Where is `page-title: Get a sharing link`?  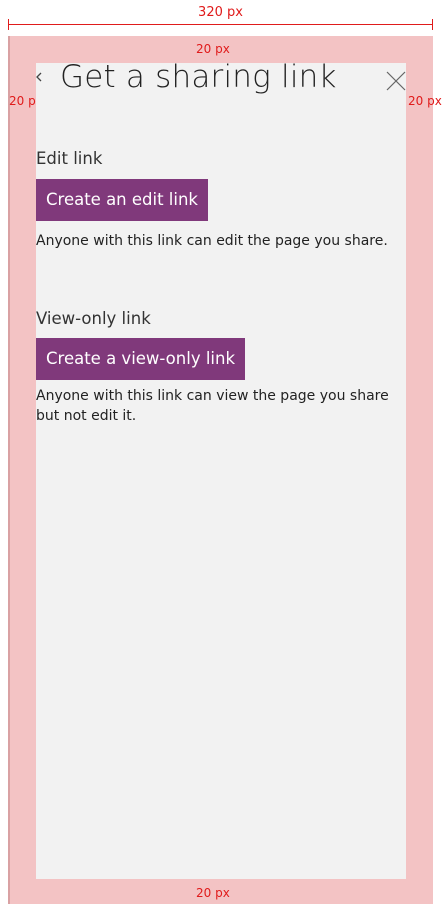
page-title: Get a sharing link is located at coordinates (198, 77).